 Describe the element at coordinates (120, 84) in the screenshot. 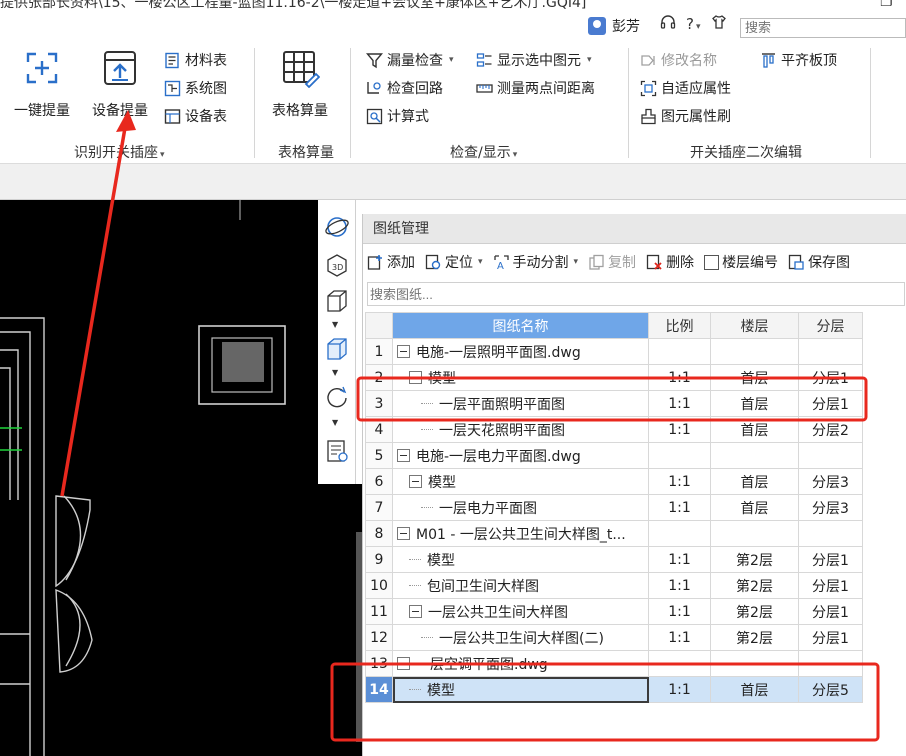

I see `device-calc-button: 设备提量` at that location.